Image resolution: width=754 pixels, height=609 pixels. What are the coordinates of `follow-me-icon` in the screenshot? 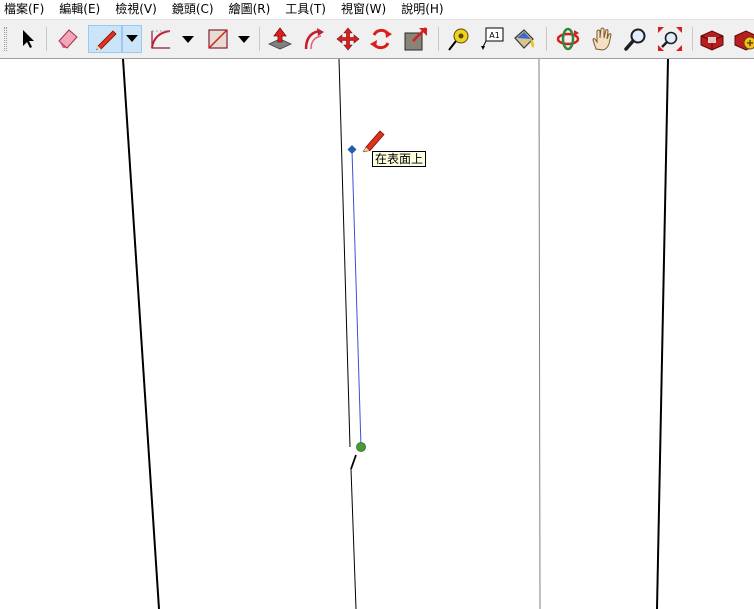 It's located at (314, 39).